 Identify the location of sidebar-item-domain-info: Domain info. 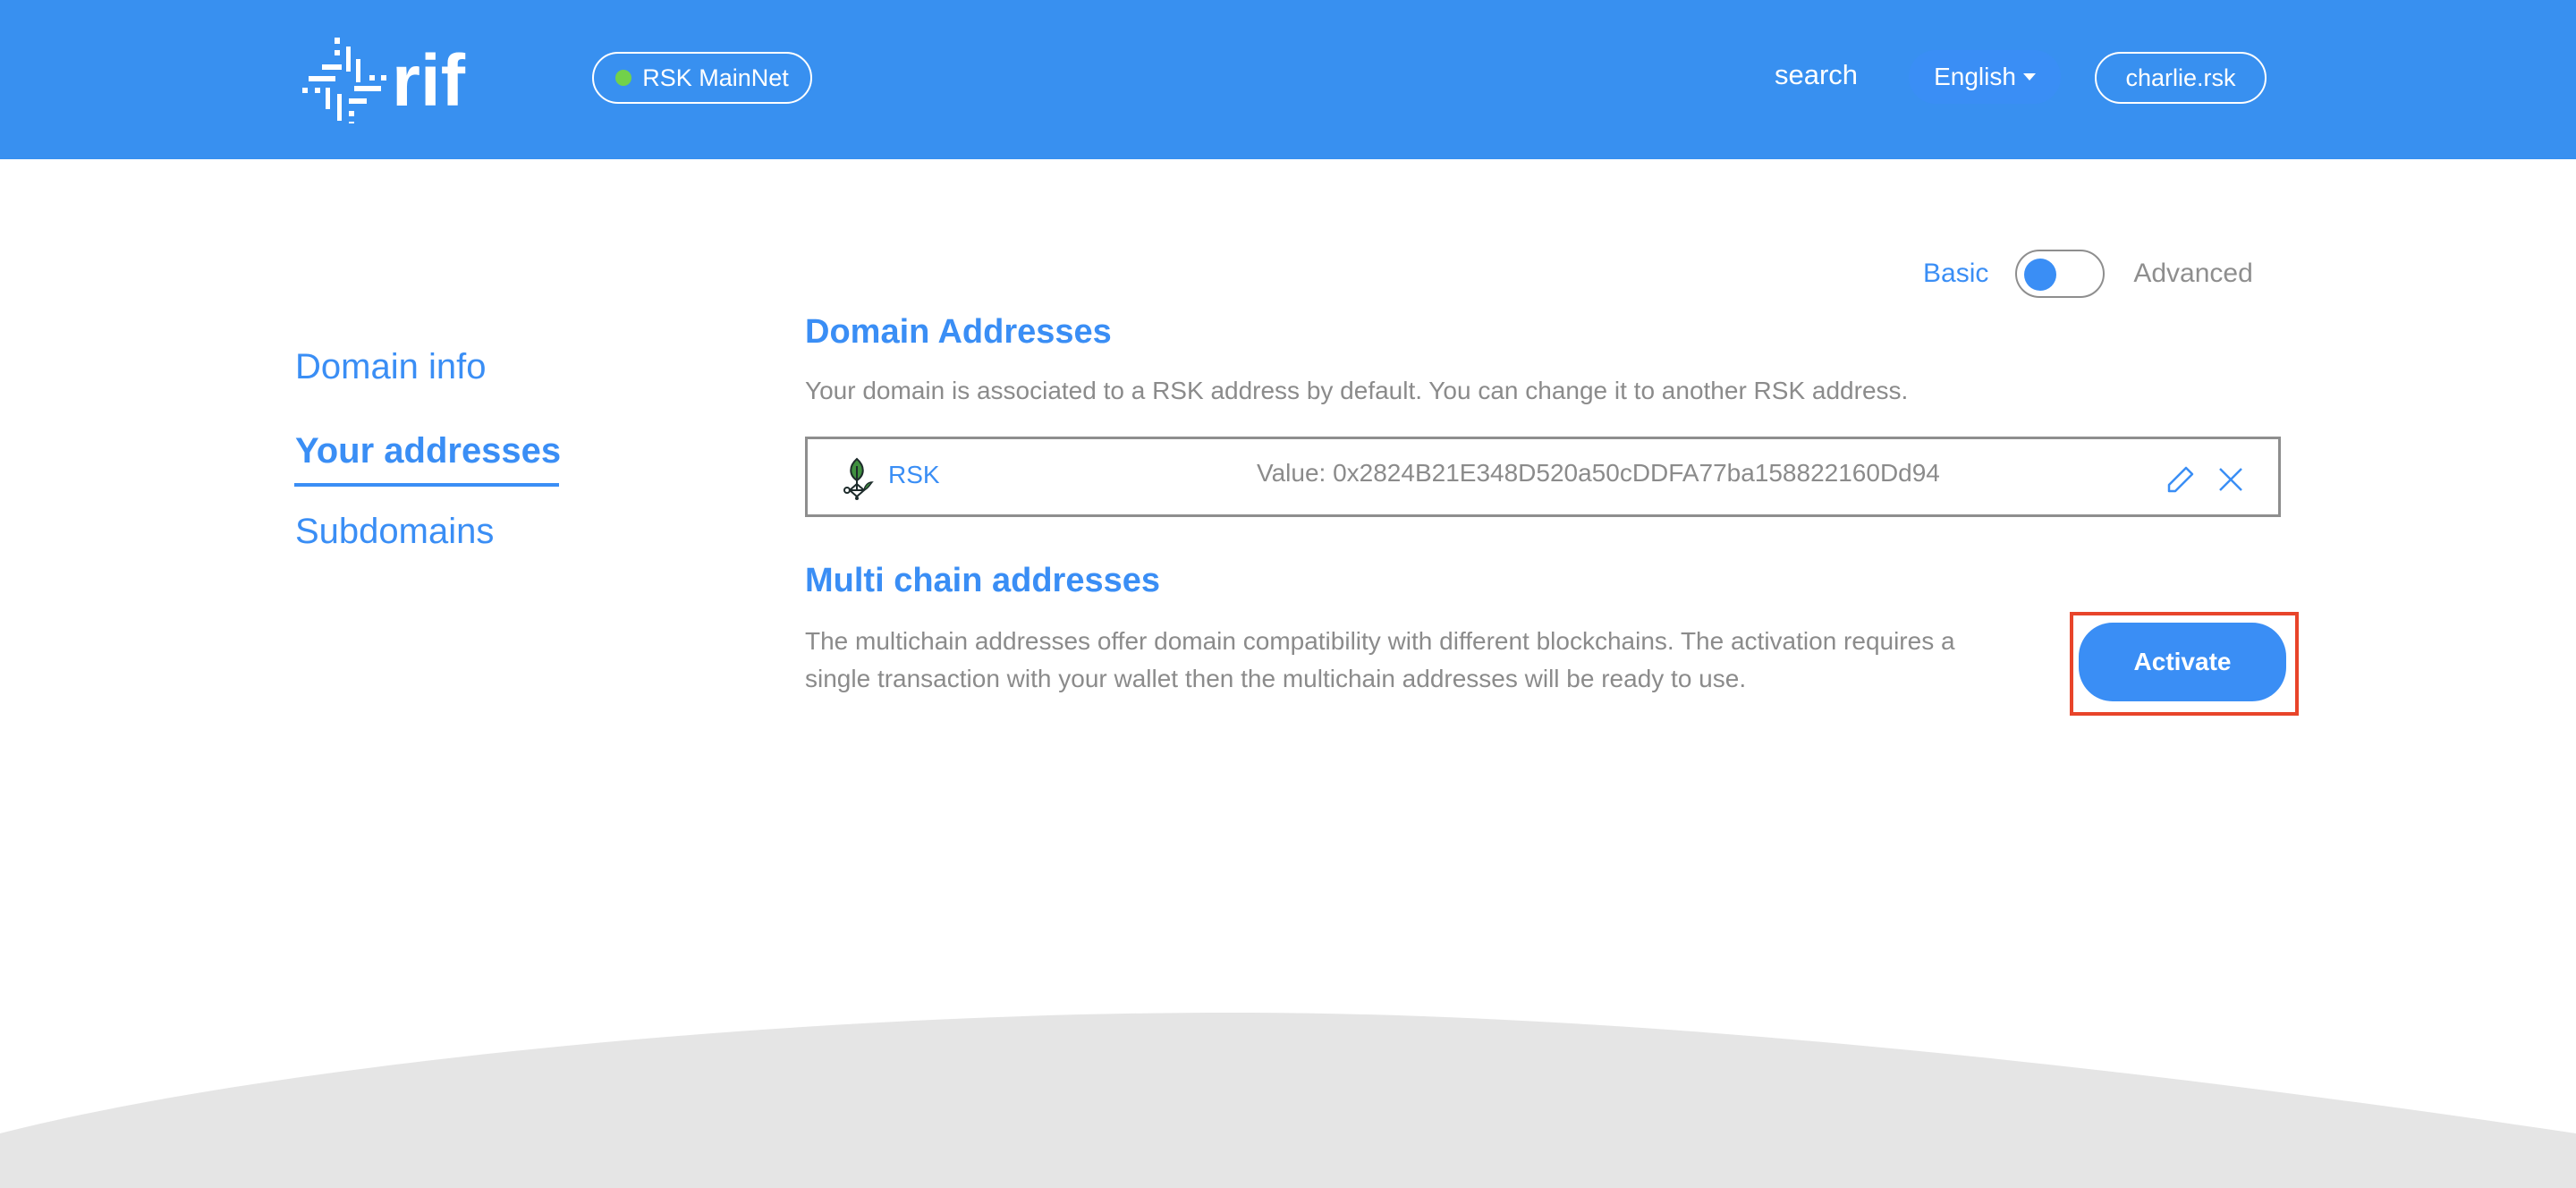
(390, 367).